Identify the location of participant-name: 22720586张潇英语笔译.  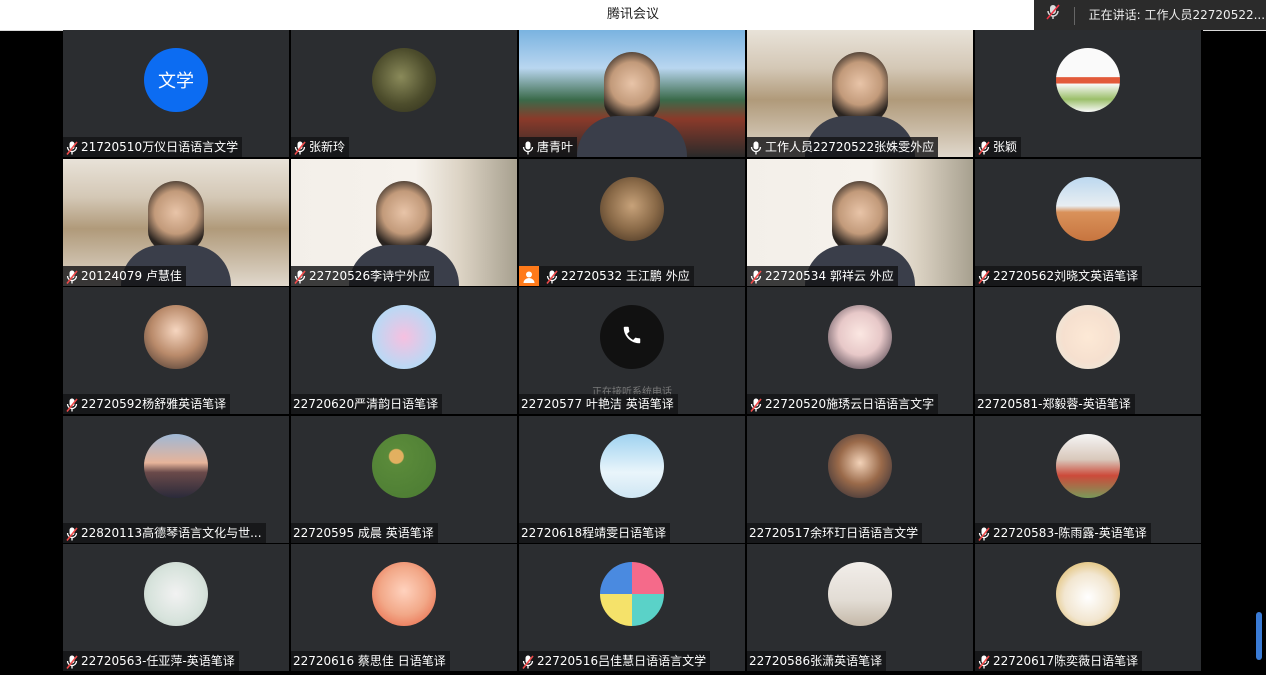
(816, 661).